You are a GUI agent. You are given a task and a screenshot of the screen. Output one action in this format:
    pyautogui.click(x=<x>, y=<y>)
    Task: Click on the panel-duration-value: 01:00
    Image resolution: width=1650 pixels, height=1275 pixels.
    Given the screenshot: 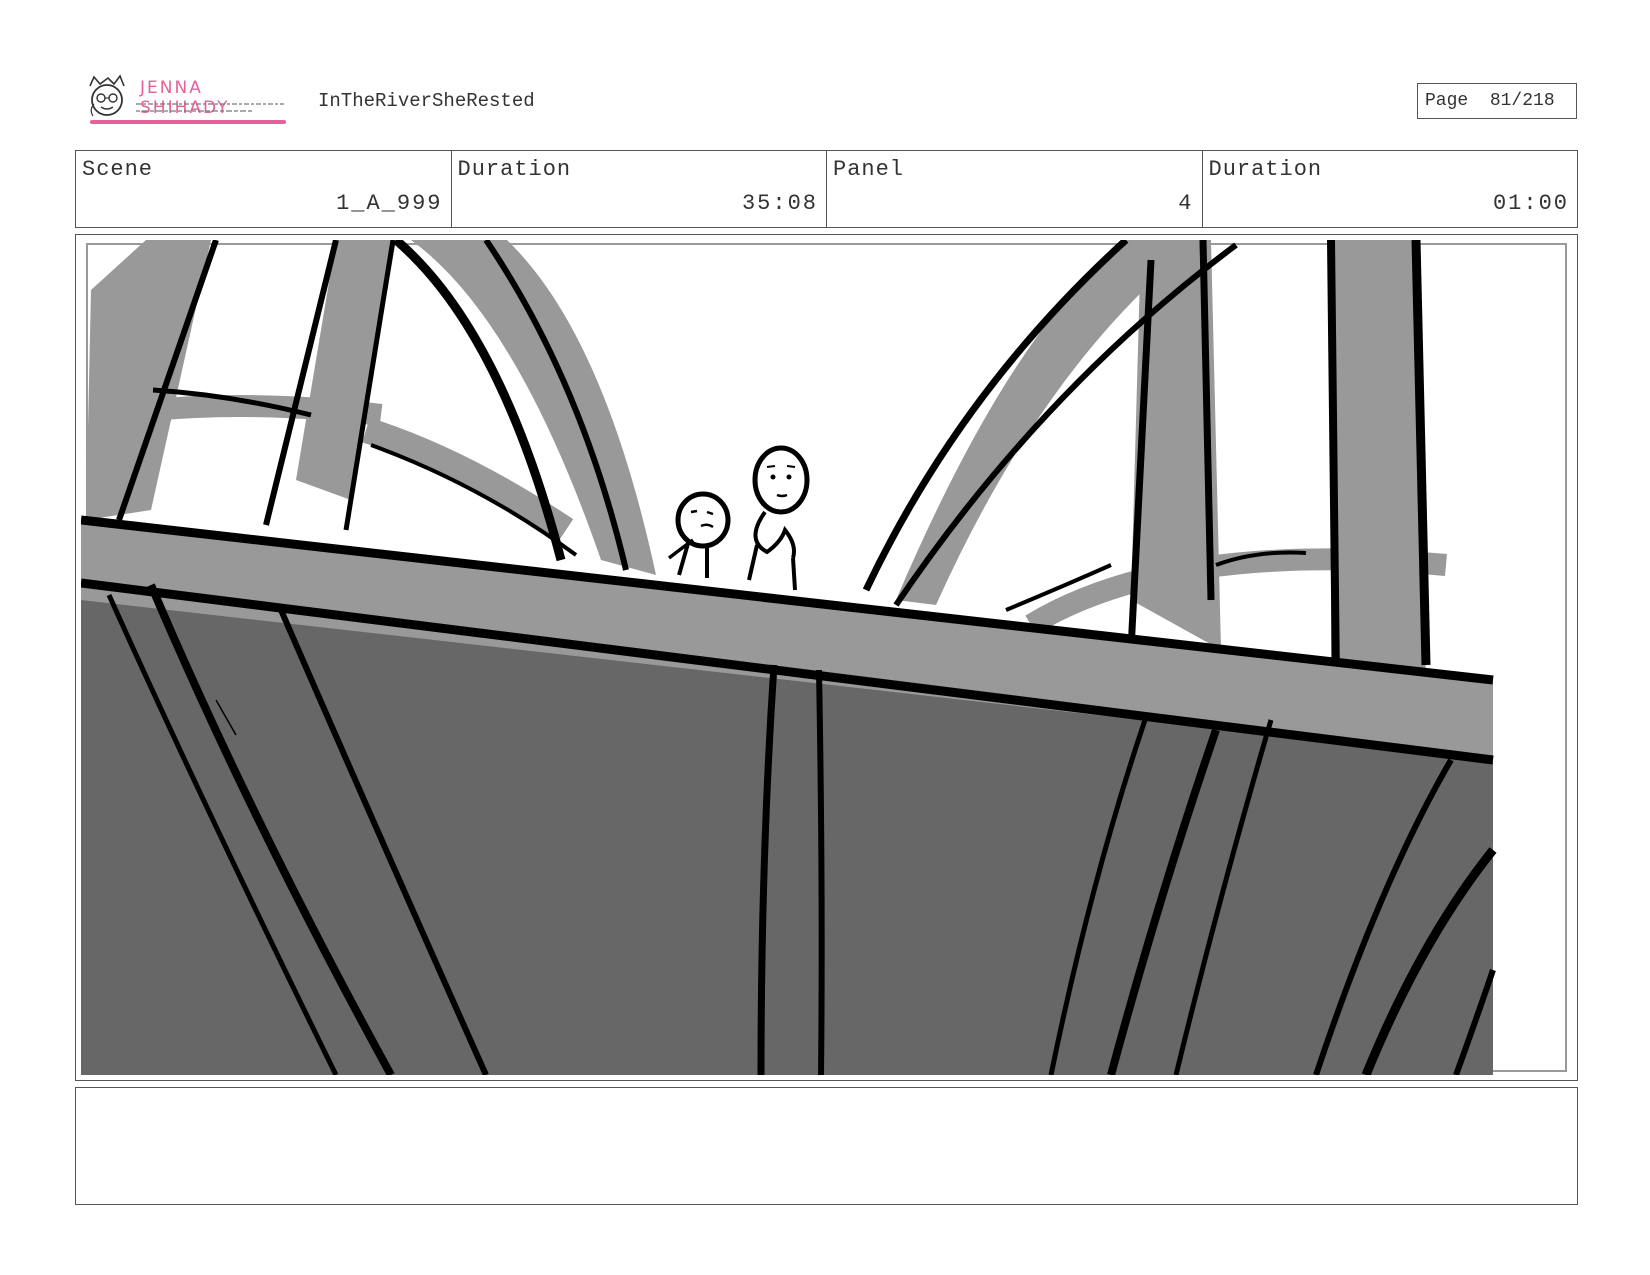 What is the action you would take?
    pyautogui.click(x=1530, y=203)
    